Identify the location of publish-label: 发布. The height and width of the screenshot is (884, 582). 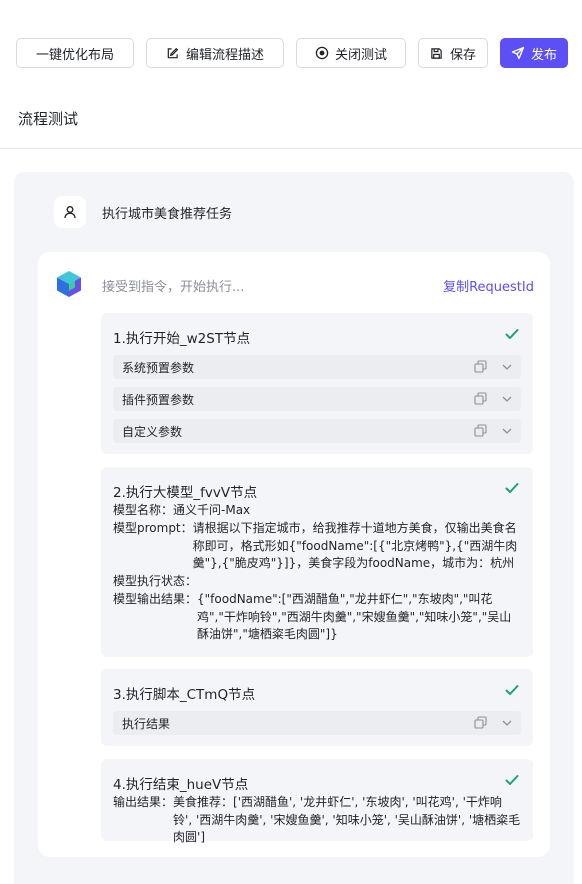
(543, 54).